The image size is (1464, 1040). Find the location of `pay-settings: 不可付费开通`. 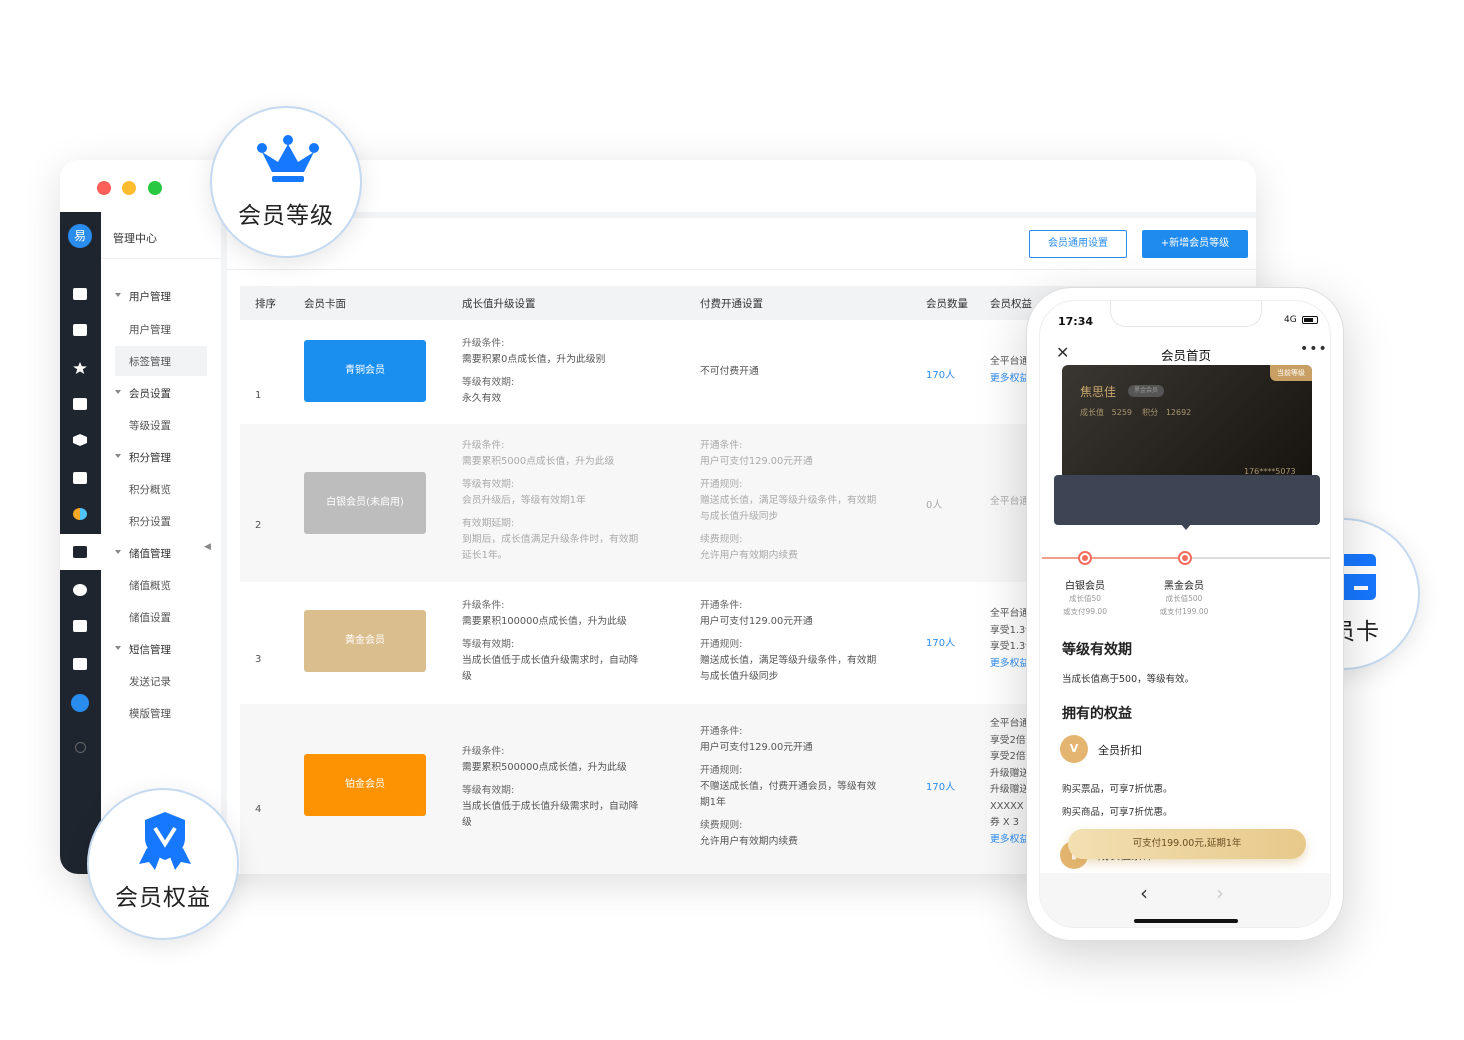

pay-settings: 不可付费开通 is located at coordinates (729, 372).